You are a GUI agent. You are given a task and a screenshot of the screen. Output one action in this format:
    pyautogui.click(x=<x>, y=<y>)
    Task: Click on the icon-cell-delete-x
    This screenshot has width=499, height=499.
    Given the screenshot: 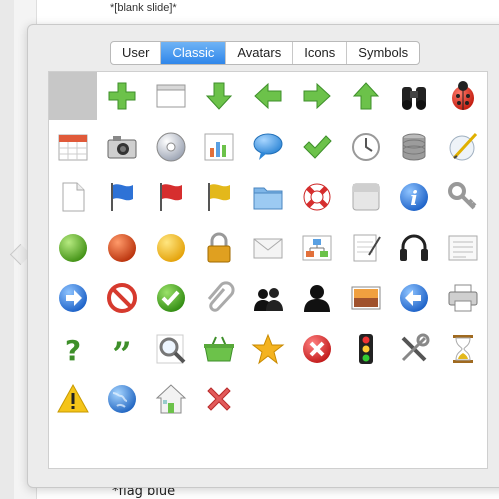 What is the action you would take?
    pyautogui.click(x=219, y=399)
    